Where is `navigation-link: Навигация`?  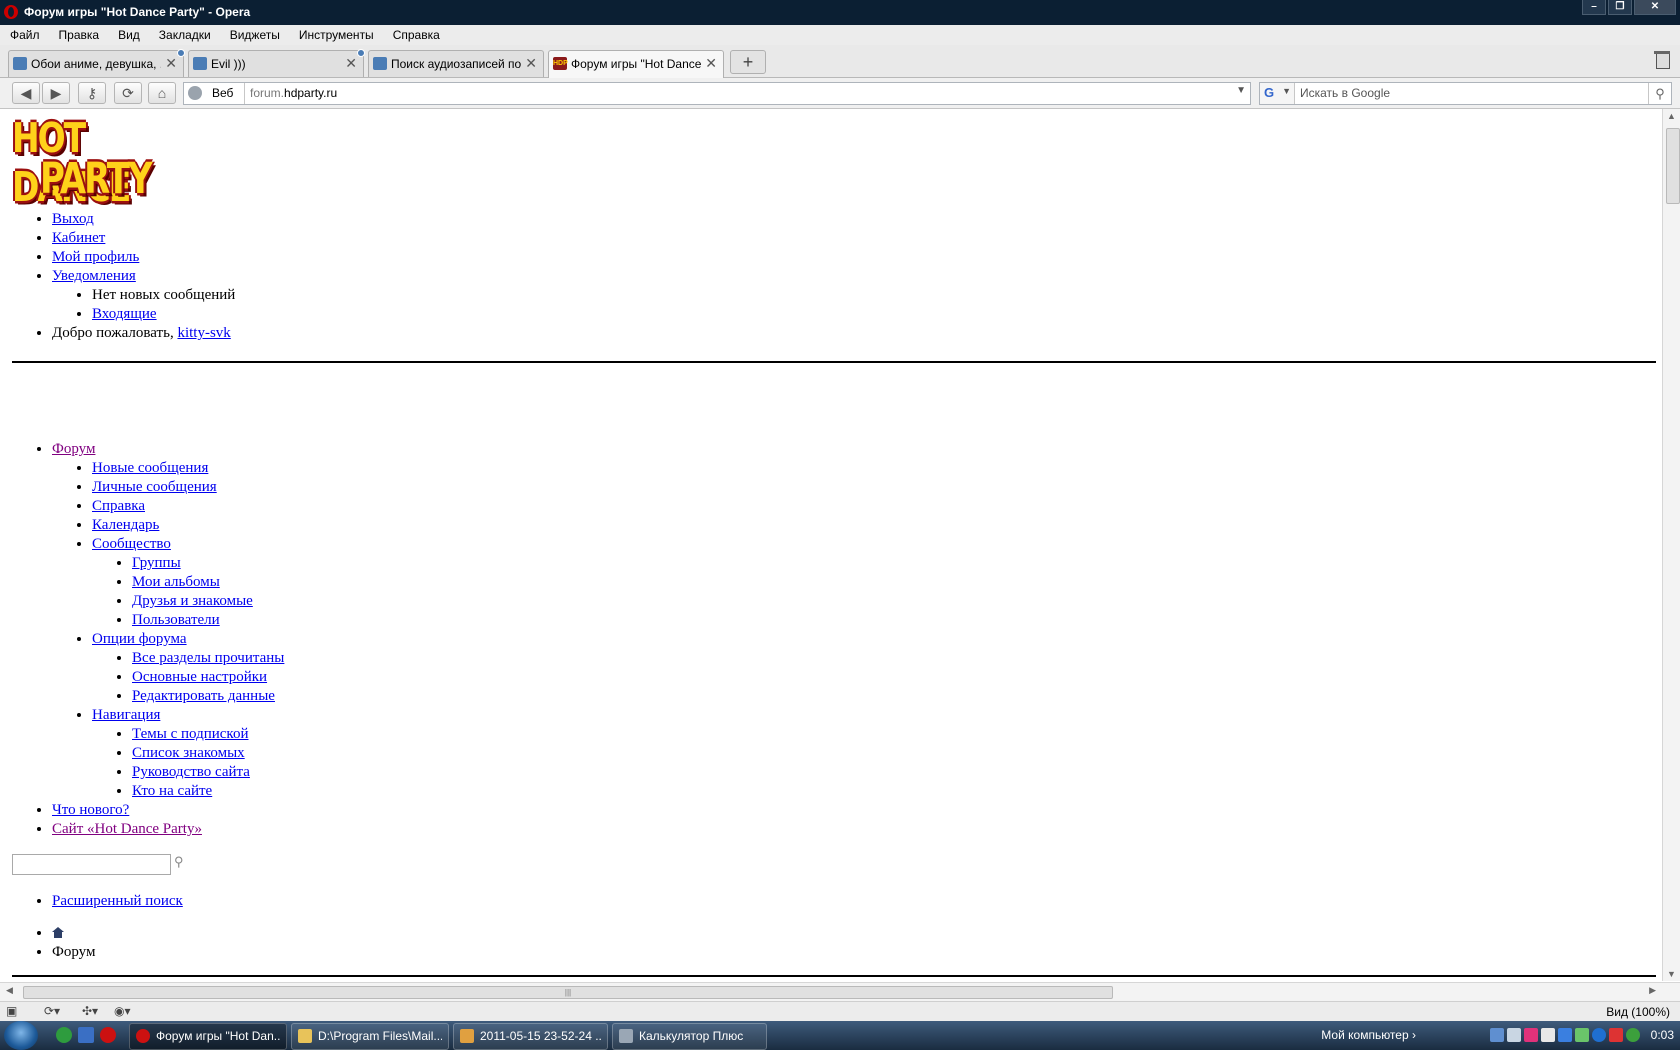 navigation-link: Навигация is located at coordinates (126, 715).